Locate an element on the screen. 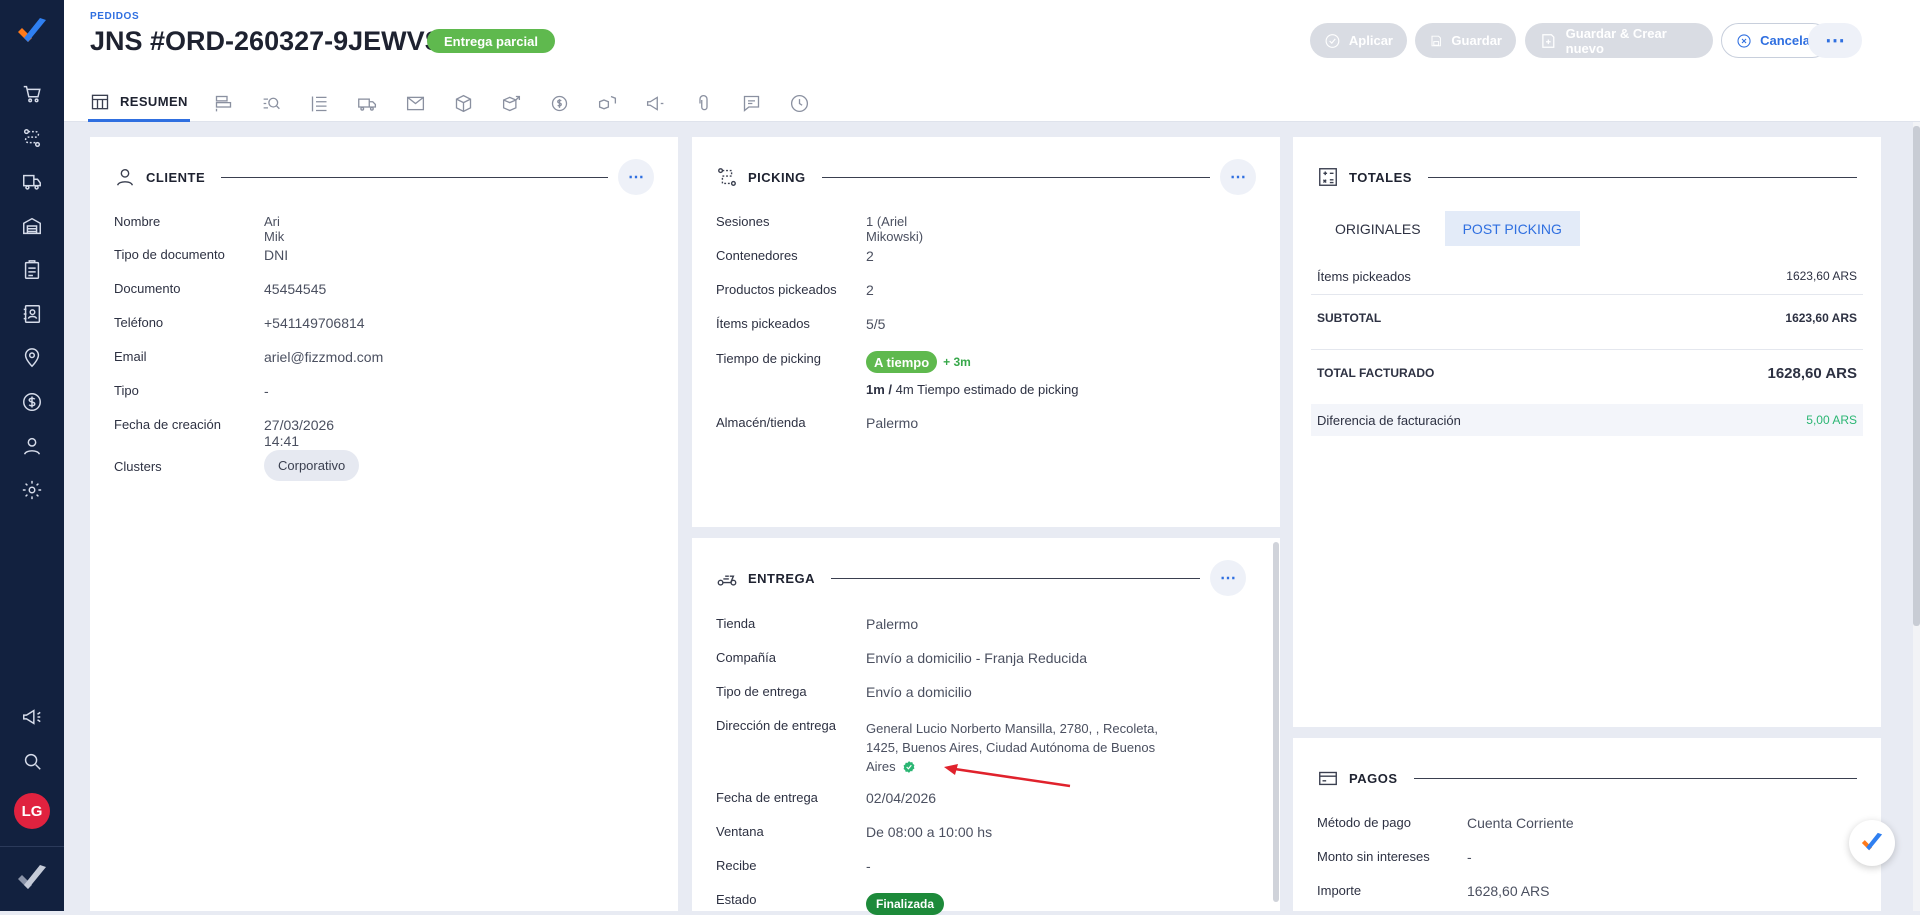 Image resolution: width=1920 pixels, height=915 pixels. save-icon is located at coordinates (1436, 40).